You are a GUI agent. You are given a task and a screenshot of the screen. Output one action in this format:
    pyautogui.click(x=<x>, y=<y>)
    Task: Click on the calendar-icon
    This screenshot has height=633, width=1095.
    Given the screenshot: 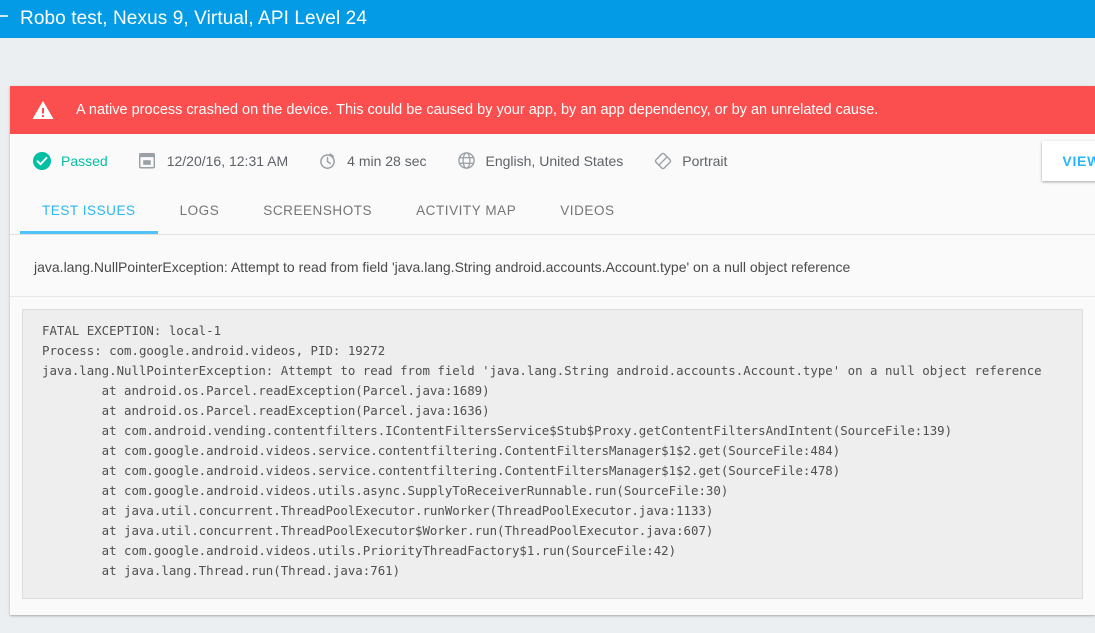 What is the action you would take?
    pyautogui.click(x=147, y=160)
    